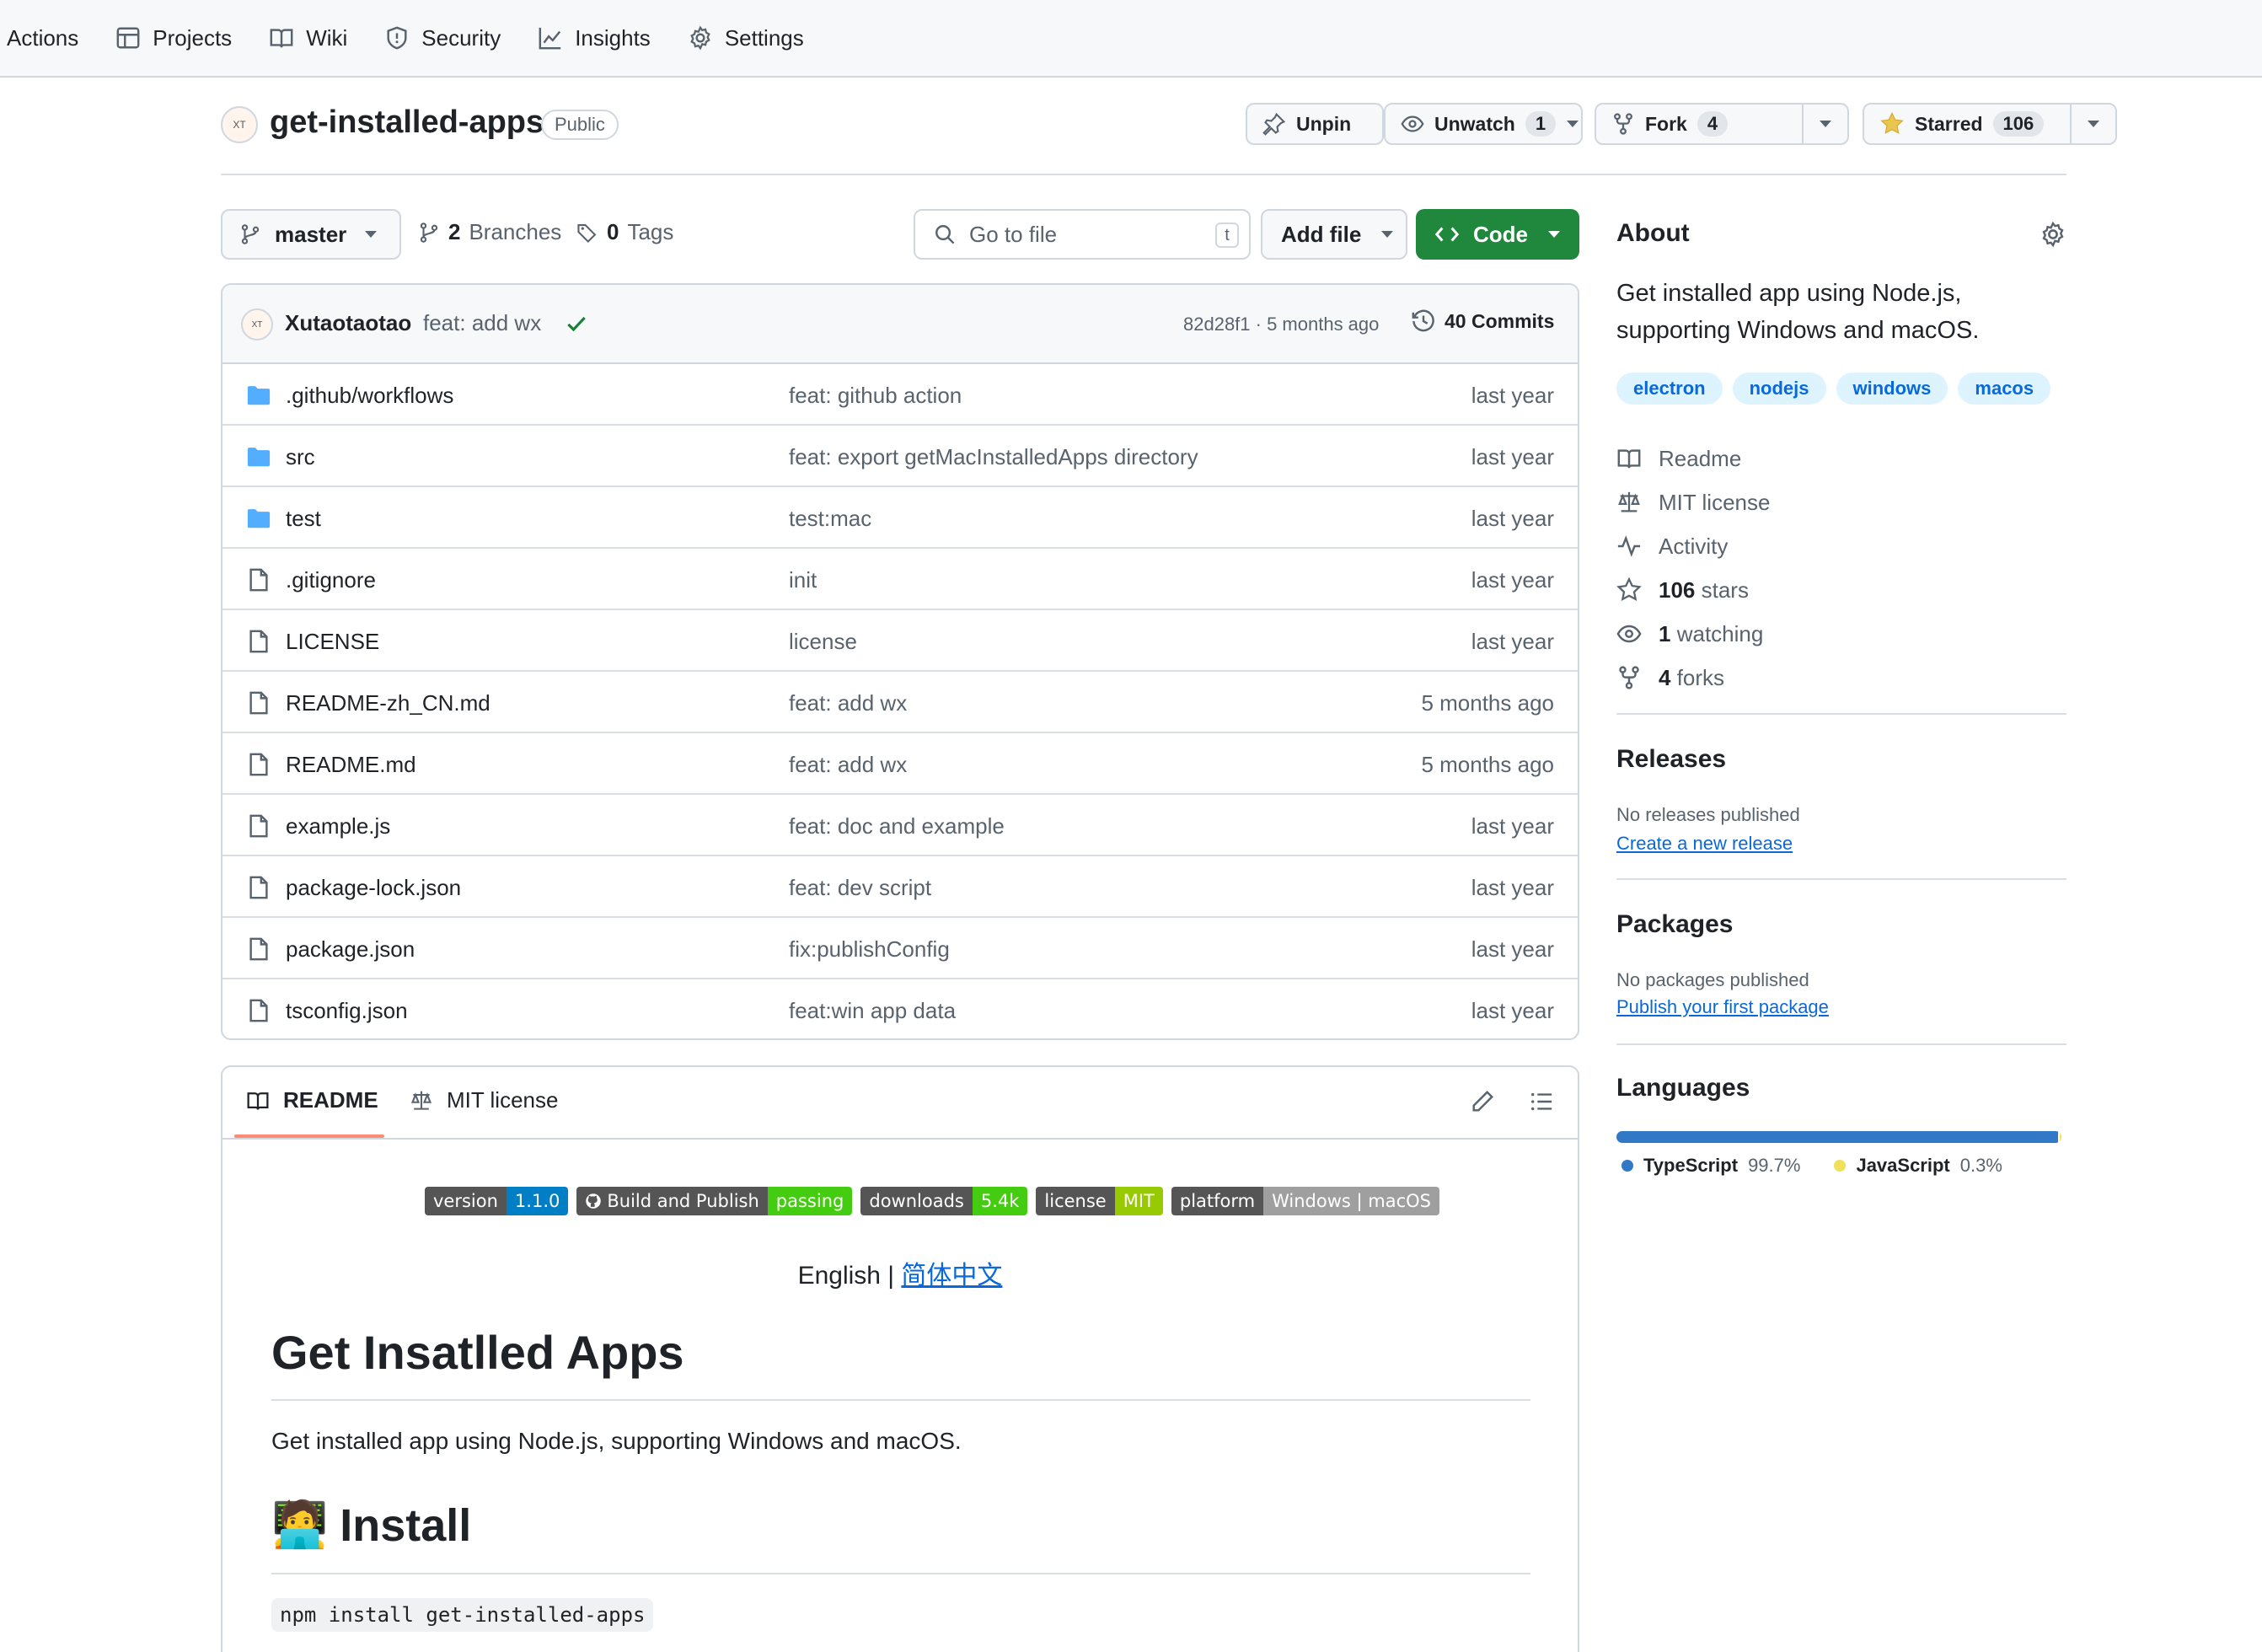 The width and height of the screenshot is (2262, 1652). What do you see at coordinates (803, 580) in the screenshot?
I see `file-commit-message: init` at bounding box center [803, 580].